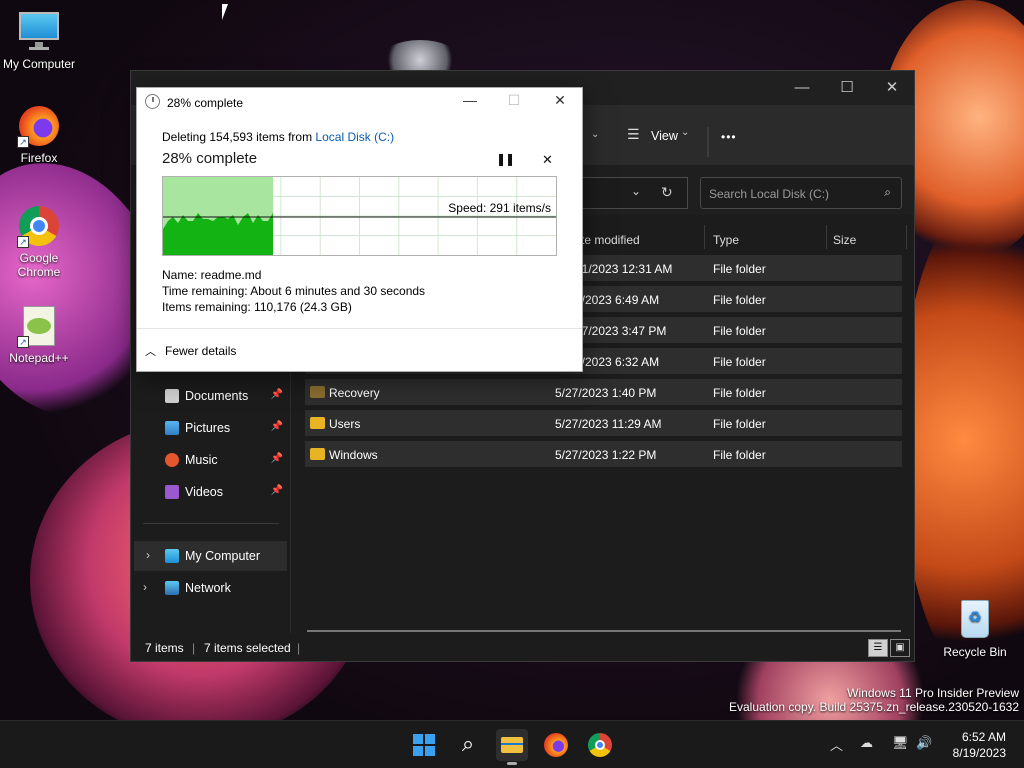 The width and height of the screenshot is (1024, 768). Describe the element at coordinates (547, 160) in the screenshot. I see `cancel-button: ✕` at that location.